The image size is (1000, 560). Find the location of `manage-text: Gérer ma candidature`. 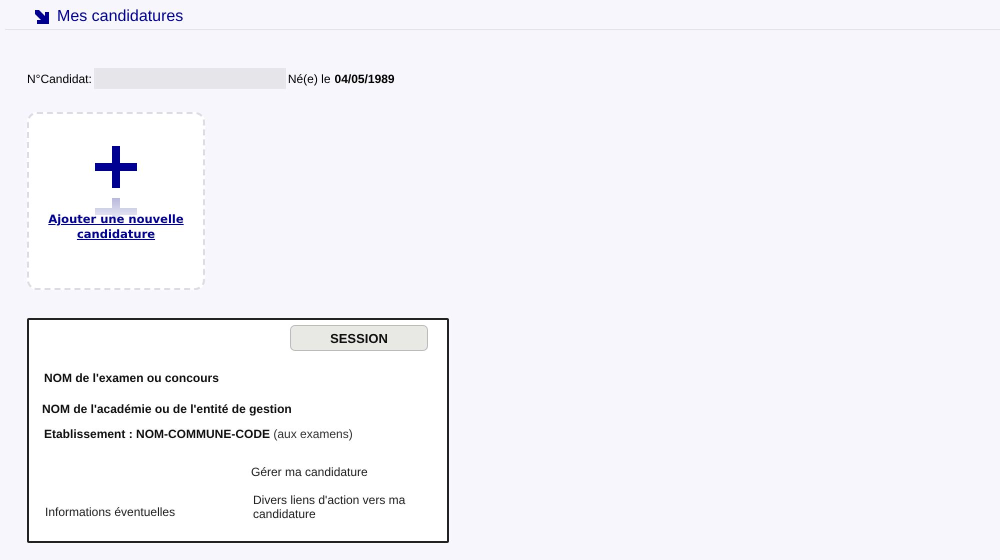

manage-text: Gérer ma candidature is located at coordinates (310, 472).